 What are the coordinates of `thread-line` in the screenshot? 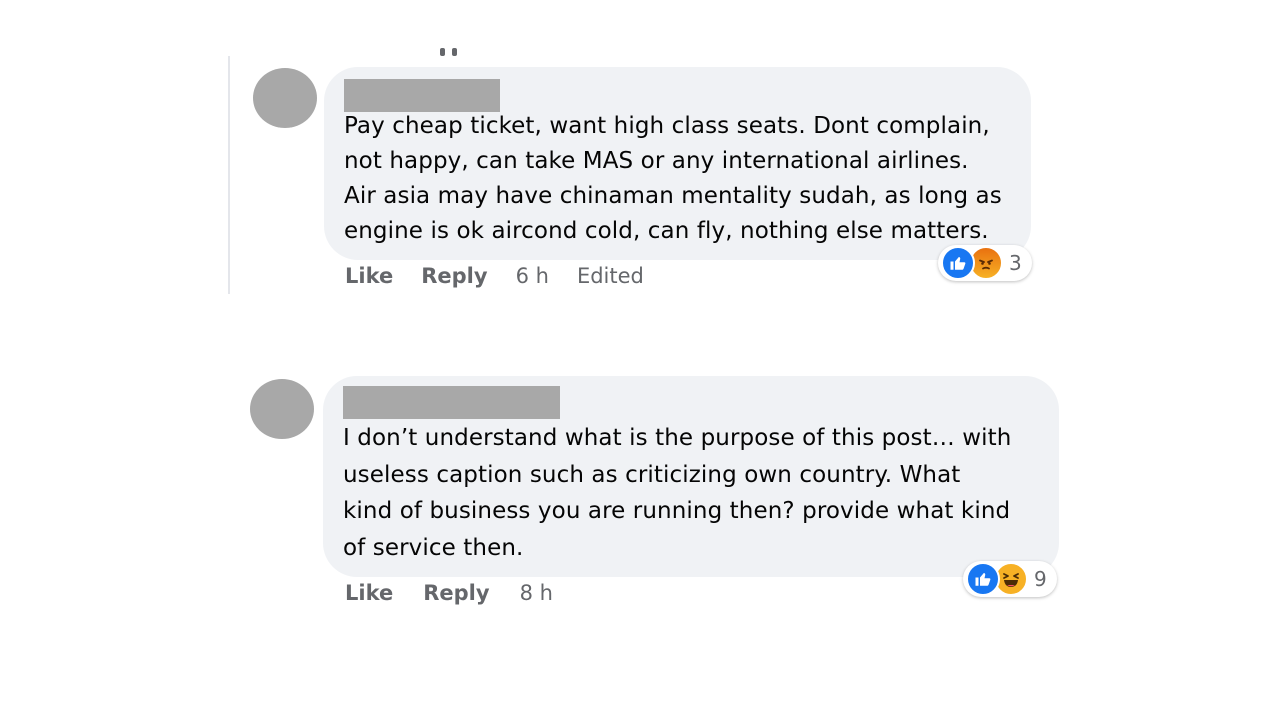 It's located at (229, 175).